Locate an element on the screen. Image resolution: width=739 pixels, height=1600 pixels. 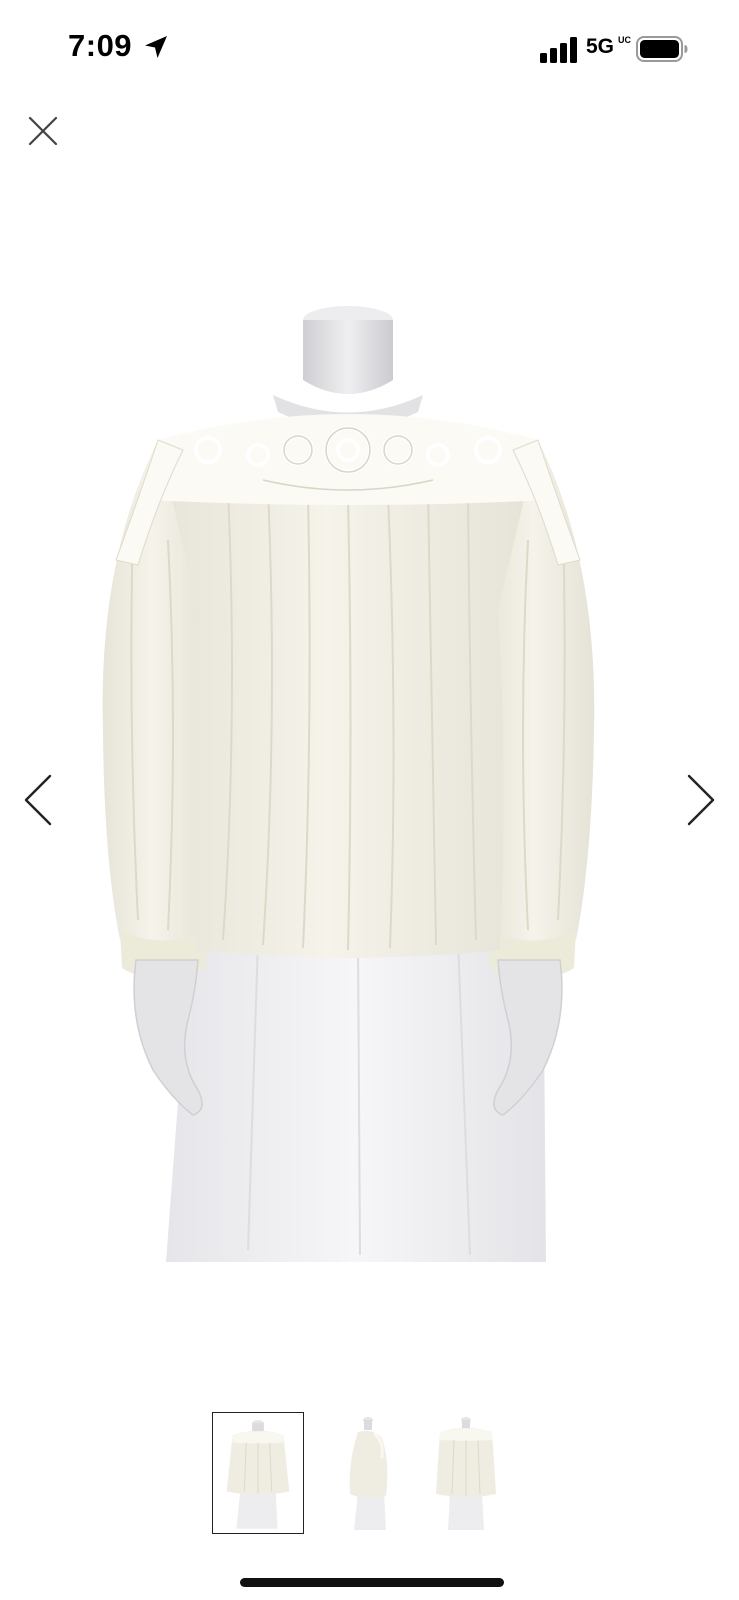
chevron-left-icon is located at coordinates (39, 800).